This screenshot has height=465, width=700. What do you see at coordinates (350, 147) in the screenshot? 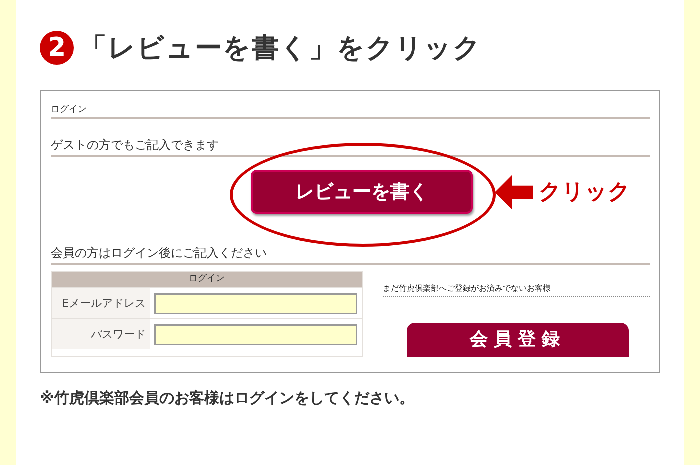
I see `section-heading: ゲストの方でもご記入できます` at bounding box center [350, 147].